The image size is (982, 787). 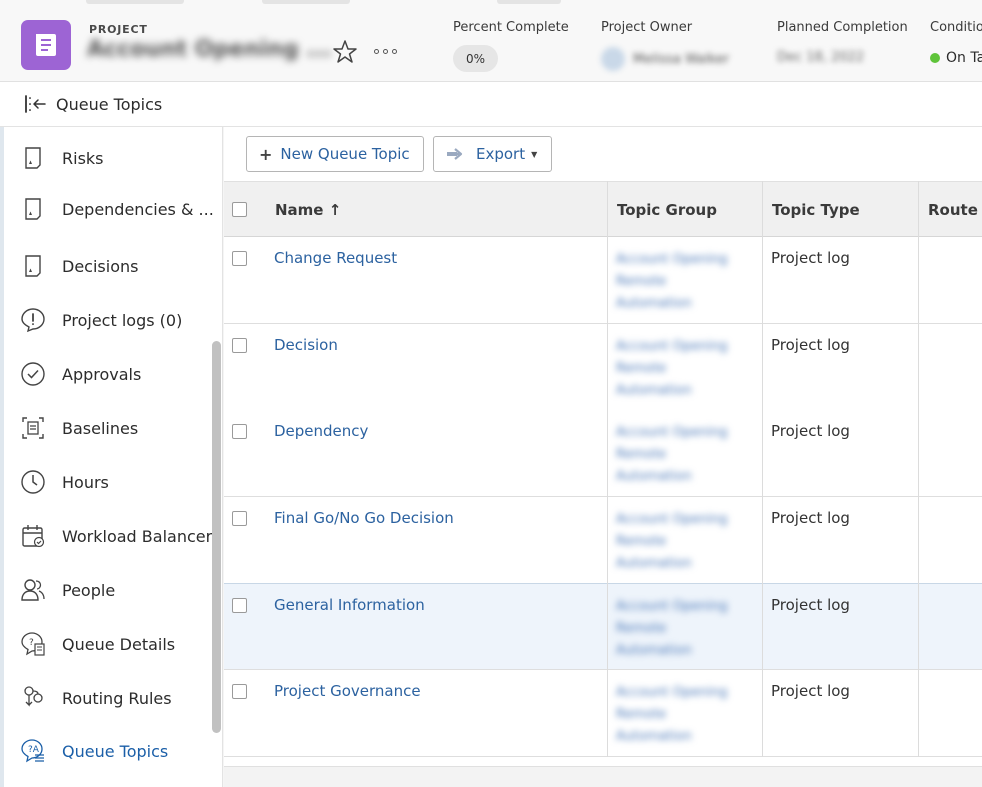 I want to click on avatar, so click(x=613, y=59).